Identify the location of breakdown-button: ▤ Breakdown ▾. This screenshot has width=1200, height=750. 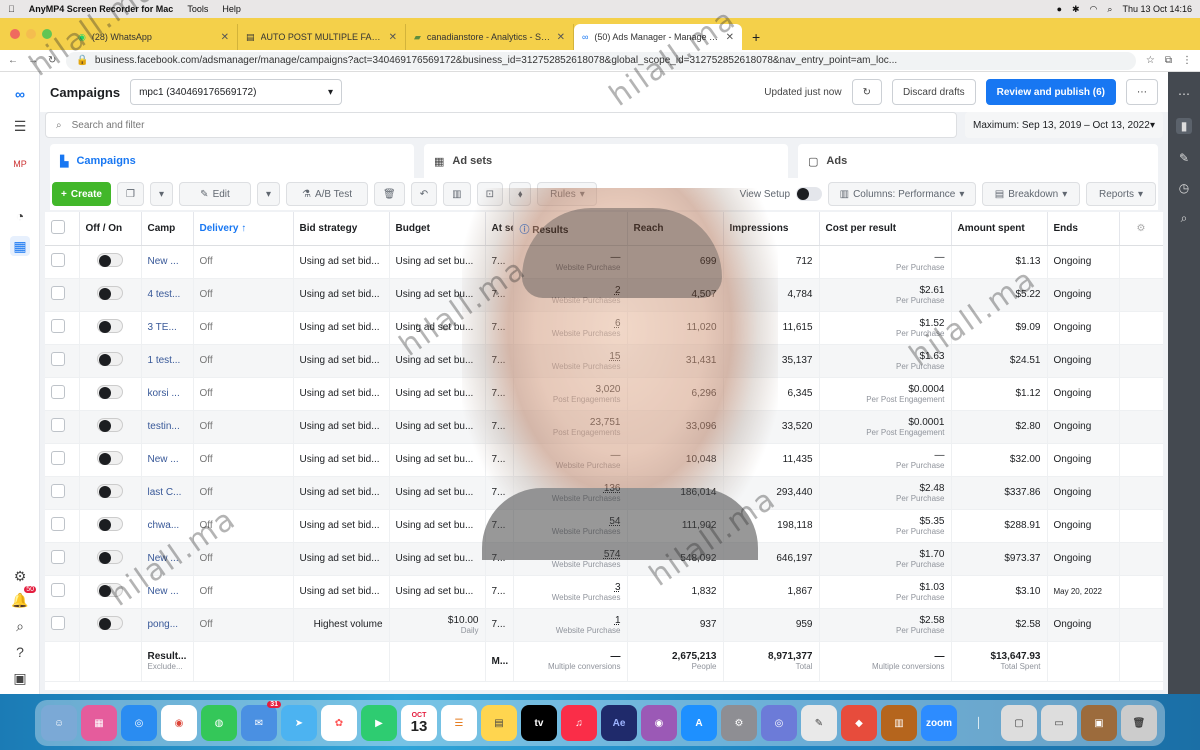
(1031, 194).